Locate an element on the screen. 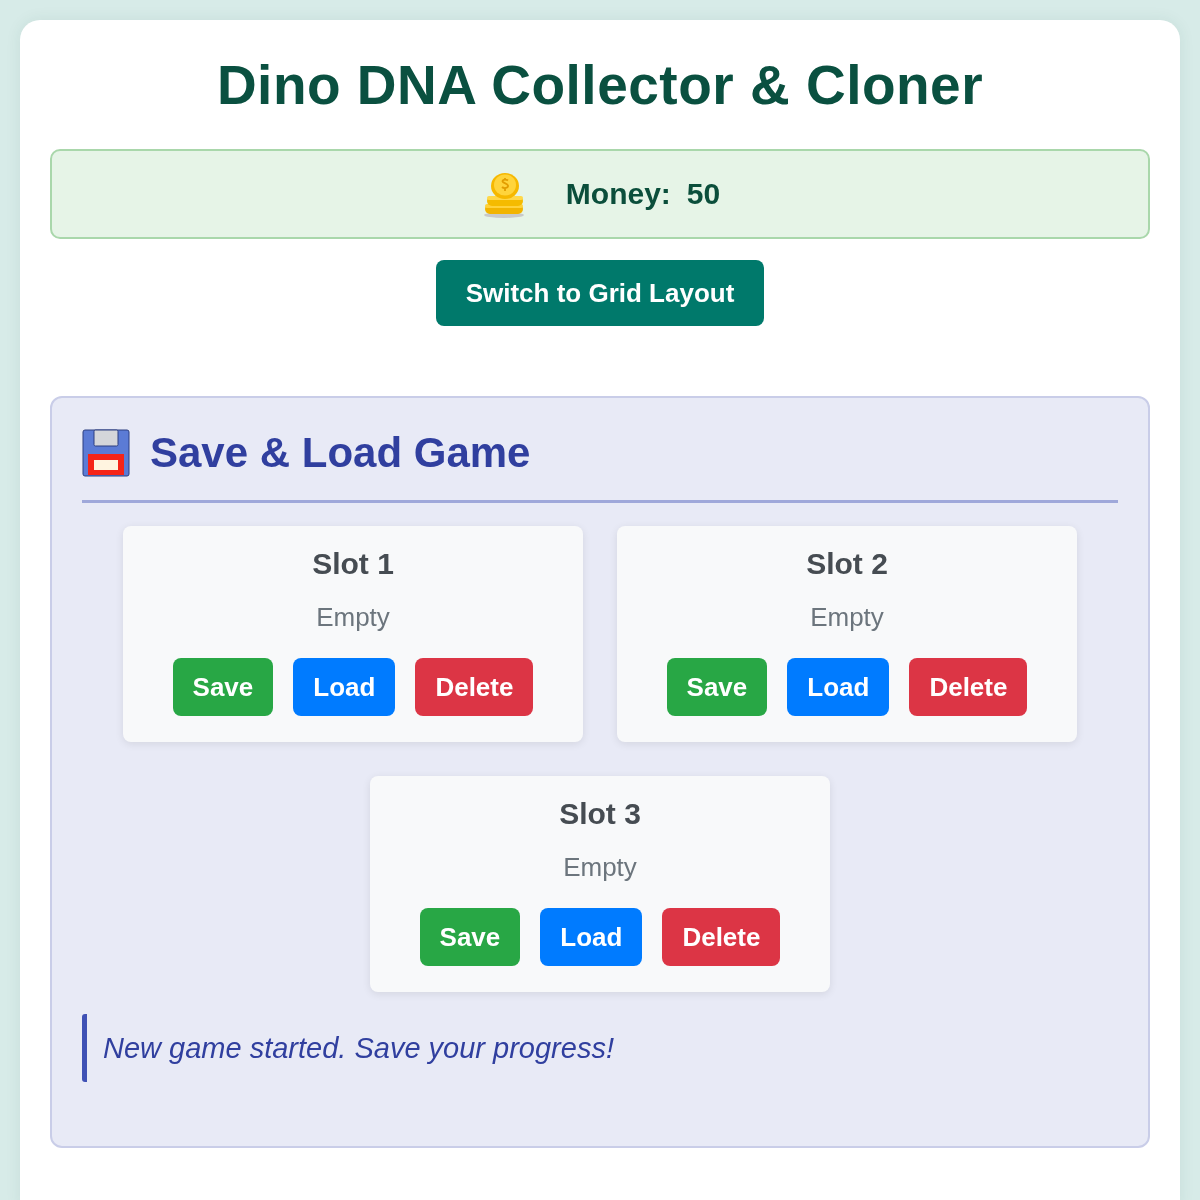 The height and width of the screenshot is (1200, 1200). slot-name: Slot 1 is located at coordinates (353, 564).